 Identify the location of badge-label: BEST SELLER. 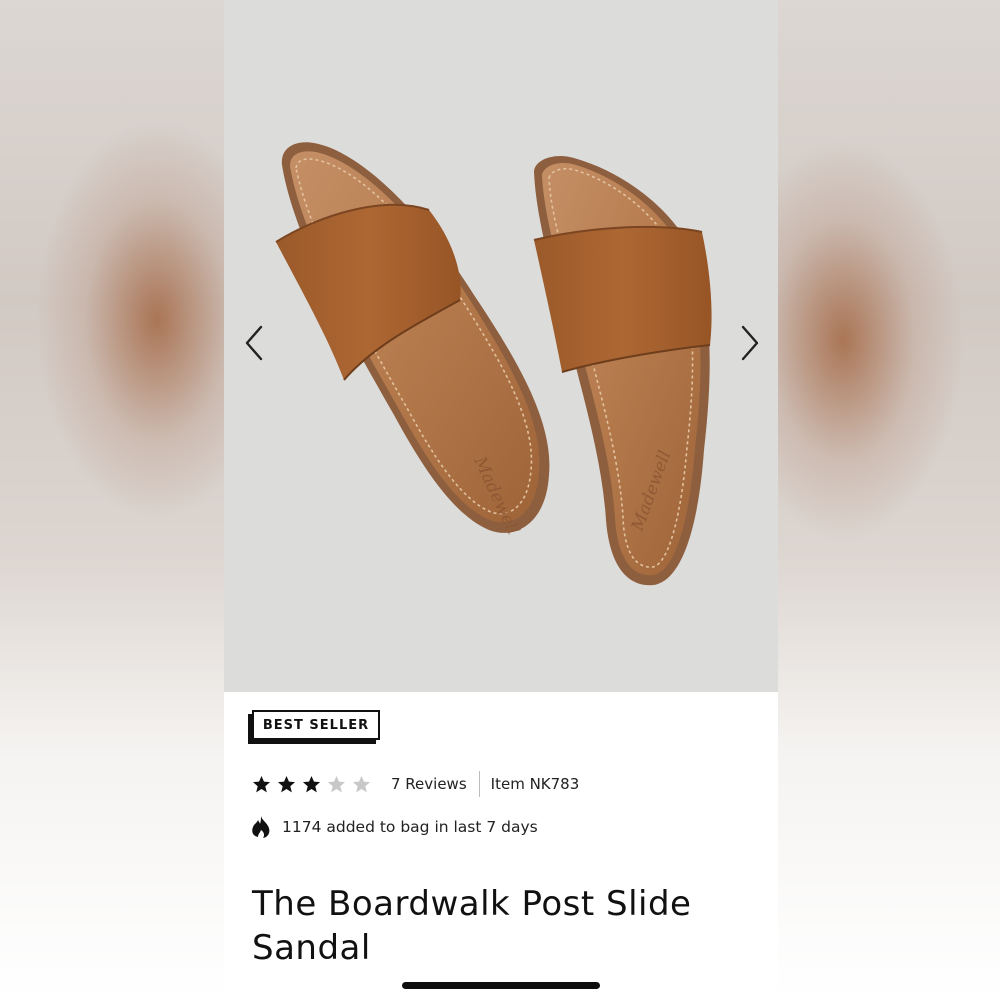
(316, 725).